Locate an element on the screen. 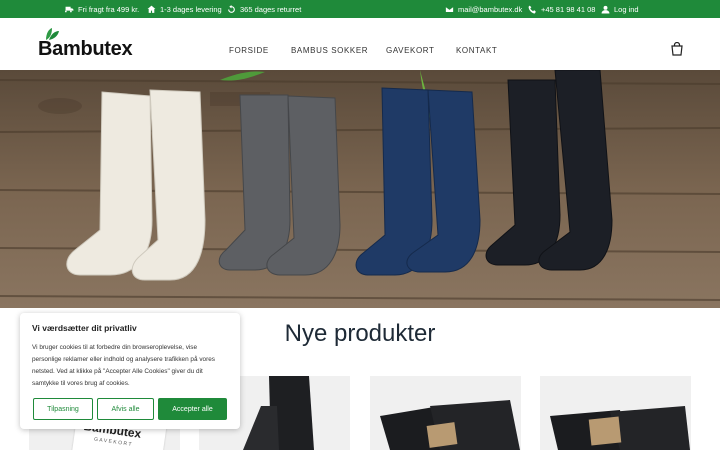 The width and height of the screenshot is (720, 450). nav-kontakt: KONTAKT is located at coordinates (476, 50).